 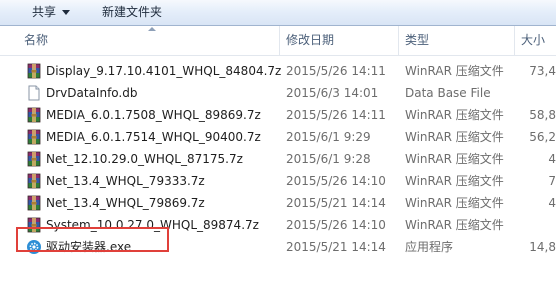 I want to click on file-name: Display_9.17.10.4101_WHQL_84804.7z, so click(x=163, y=71).